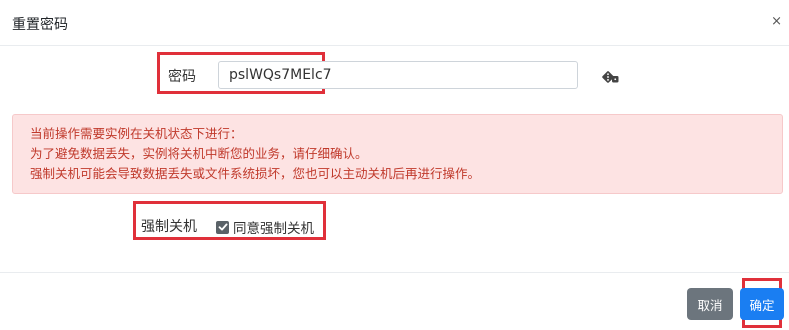 This screenshot has width=789, height=330. I want to click on alert-line: 强制关机可能会导致数据丢失或文件系统损坏，您也可以主动关机后再进行操作。, so click(255, 173).